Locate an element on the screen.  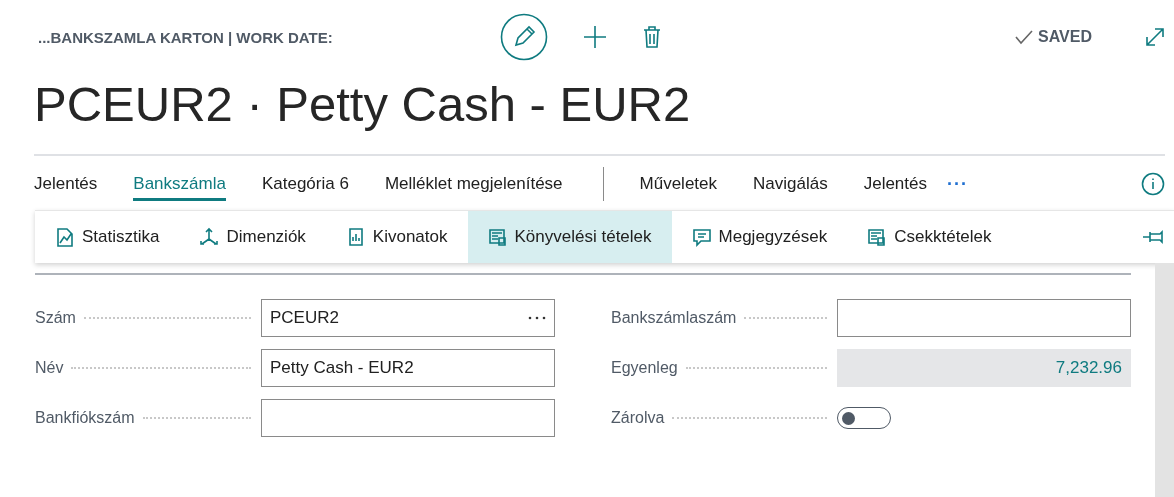
action-button: Csekktételek is located at coordinates (929, 237).